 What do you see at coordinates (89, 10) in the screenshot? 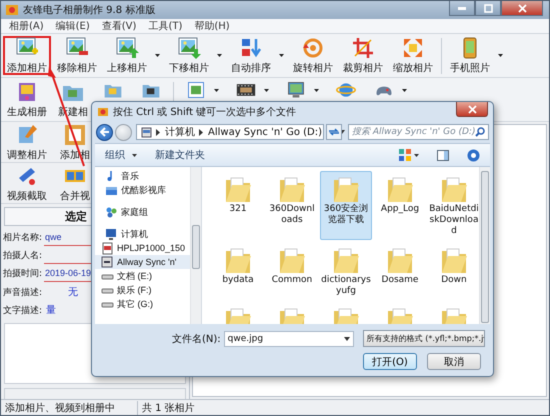
I see `window-title: 友锋电子相册制作 9.8 标准版` at bounding box center [89, 10].